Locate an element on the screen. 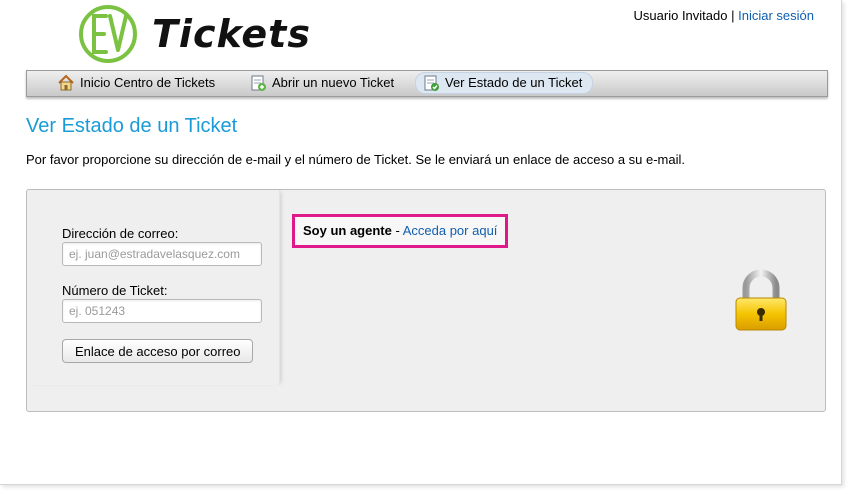 The width and height of the screenshot is (853, 492). ev-logo-icon is located at coordinates (108, 34).